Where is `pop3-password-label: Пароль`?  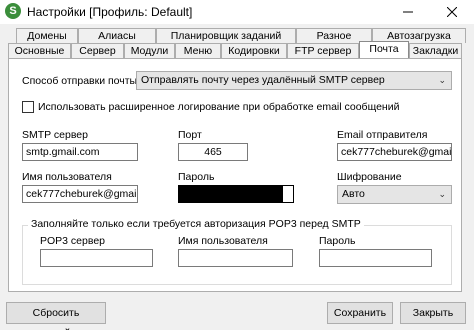 pop3-password-label: Пароль is located at coordinates (337, 241).